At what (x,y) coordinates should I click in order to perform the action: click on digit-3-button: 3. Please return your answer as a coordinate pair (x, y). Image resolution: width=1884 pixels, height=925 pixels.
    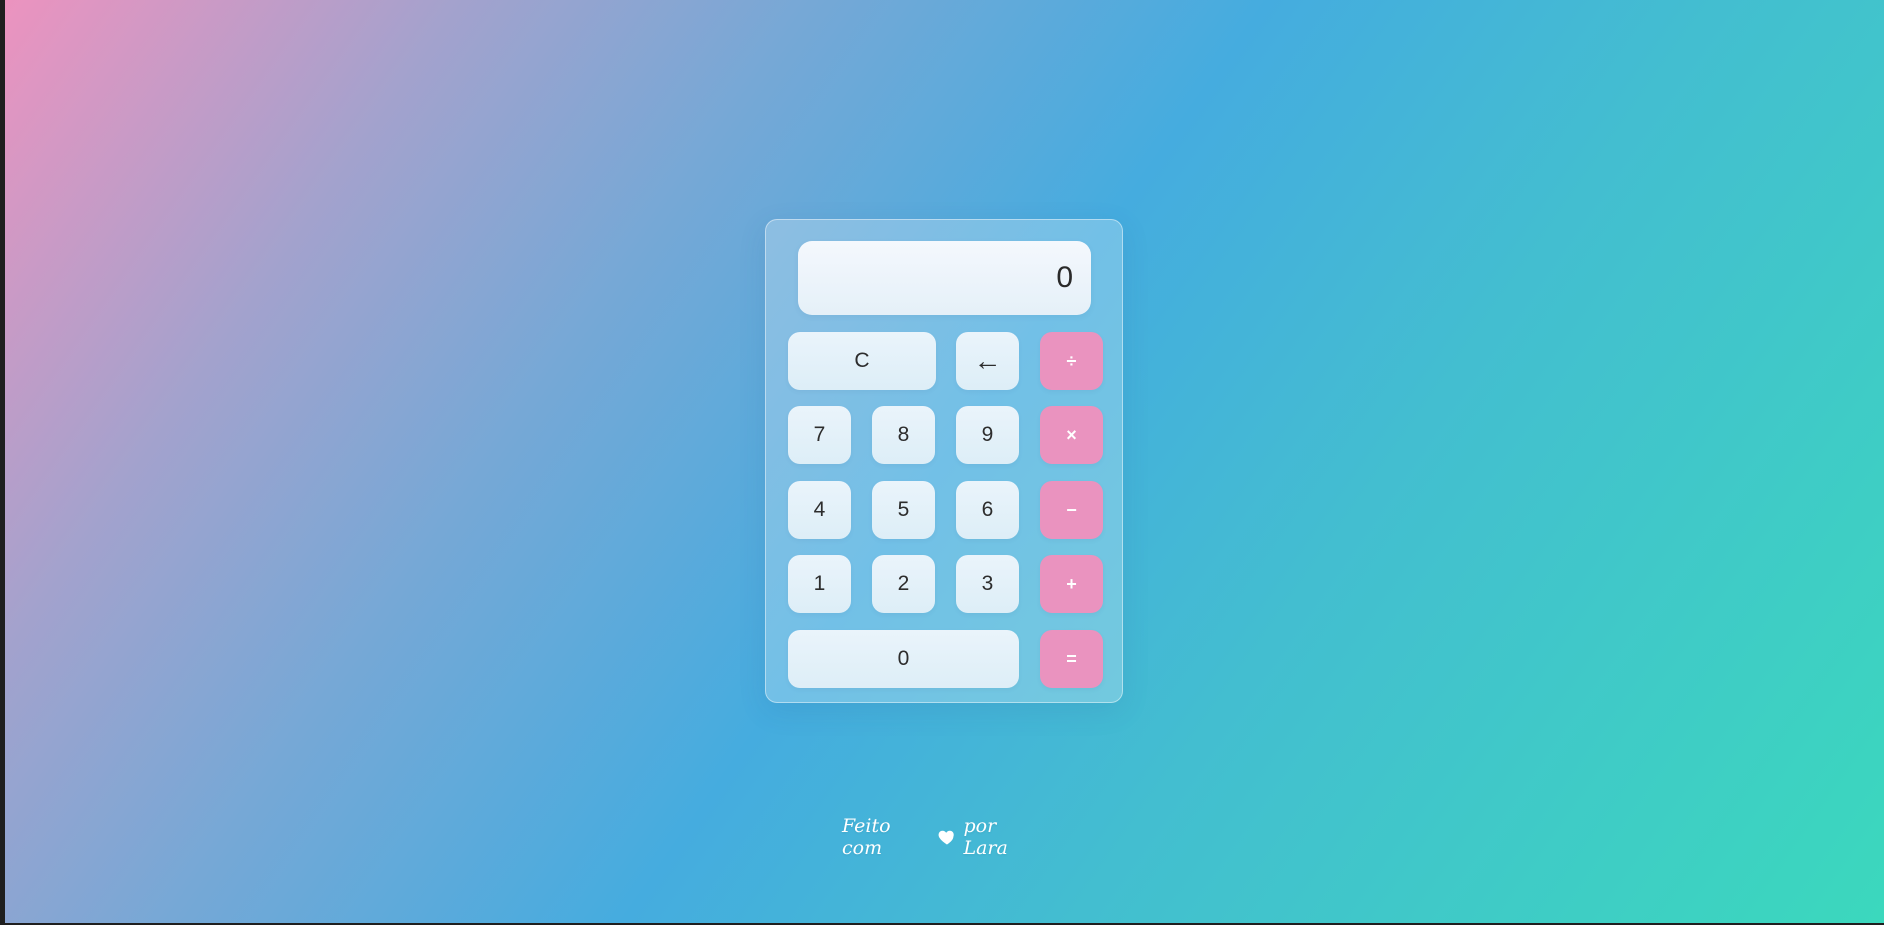
    Looking at the image, I should click on (987, 584).